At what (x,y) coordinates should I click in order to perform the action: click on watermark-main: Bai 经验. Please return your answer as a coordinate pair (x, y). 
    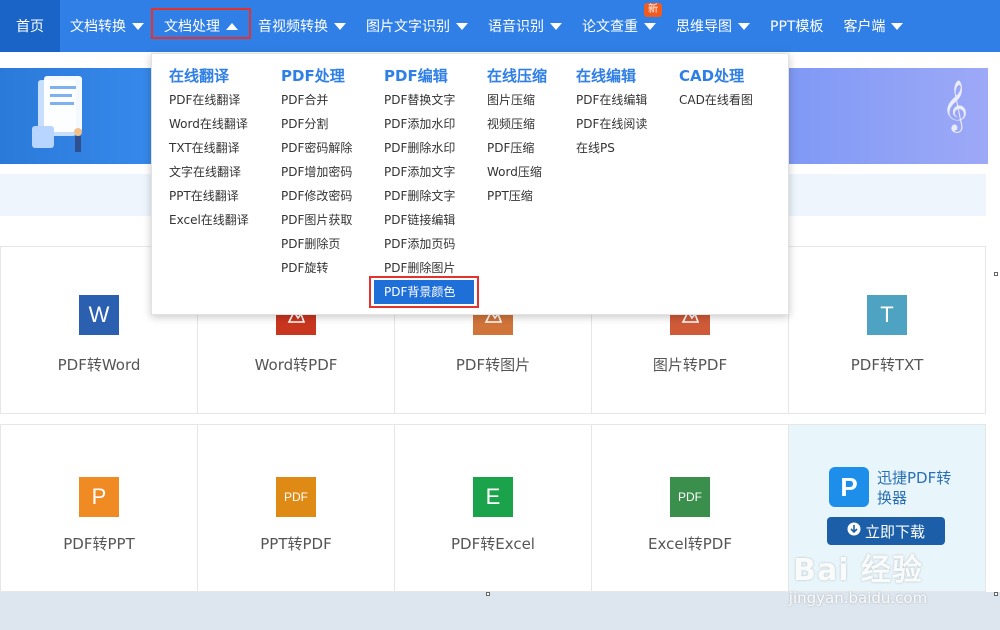
    Looking at the image, I should click on (858, 570).